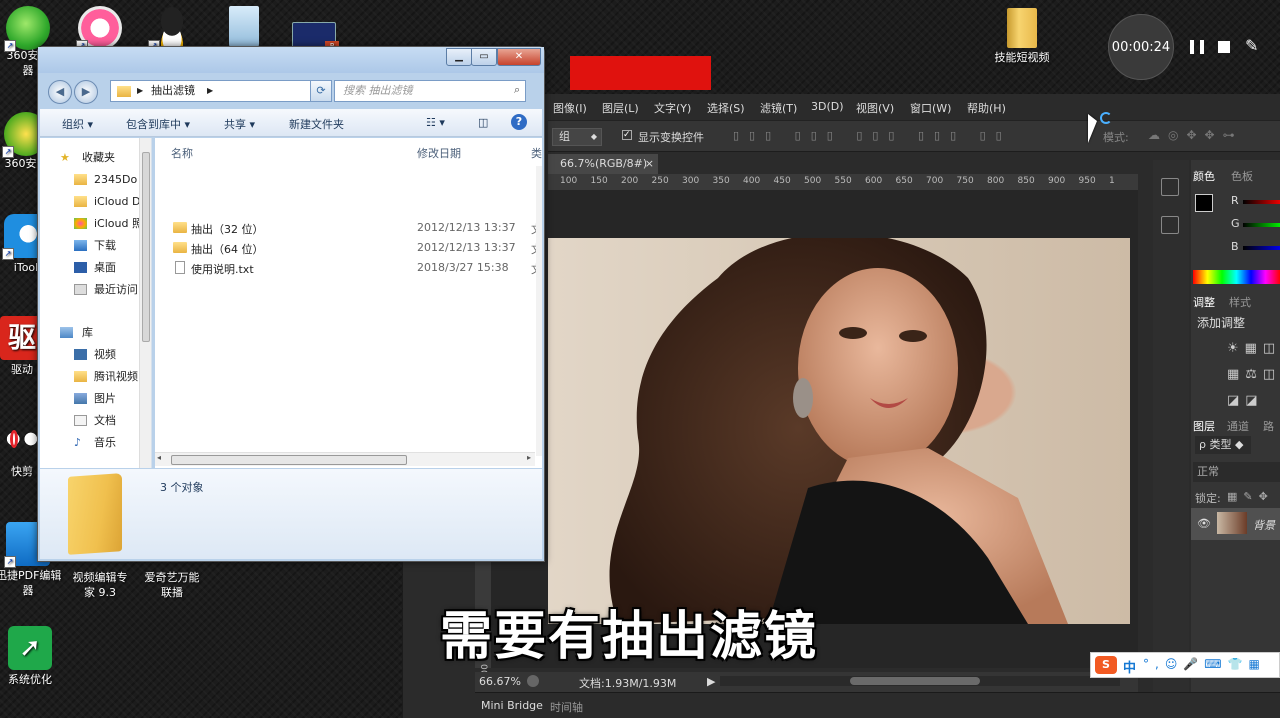  What do you see at coordinates (1250, 496) in the screenshot?
I see `lock-icons: ▦✎✥` at bounding box center [1250, 496].